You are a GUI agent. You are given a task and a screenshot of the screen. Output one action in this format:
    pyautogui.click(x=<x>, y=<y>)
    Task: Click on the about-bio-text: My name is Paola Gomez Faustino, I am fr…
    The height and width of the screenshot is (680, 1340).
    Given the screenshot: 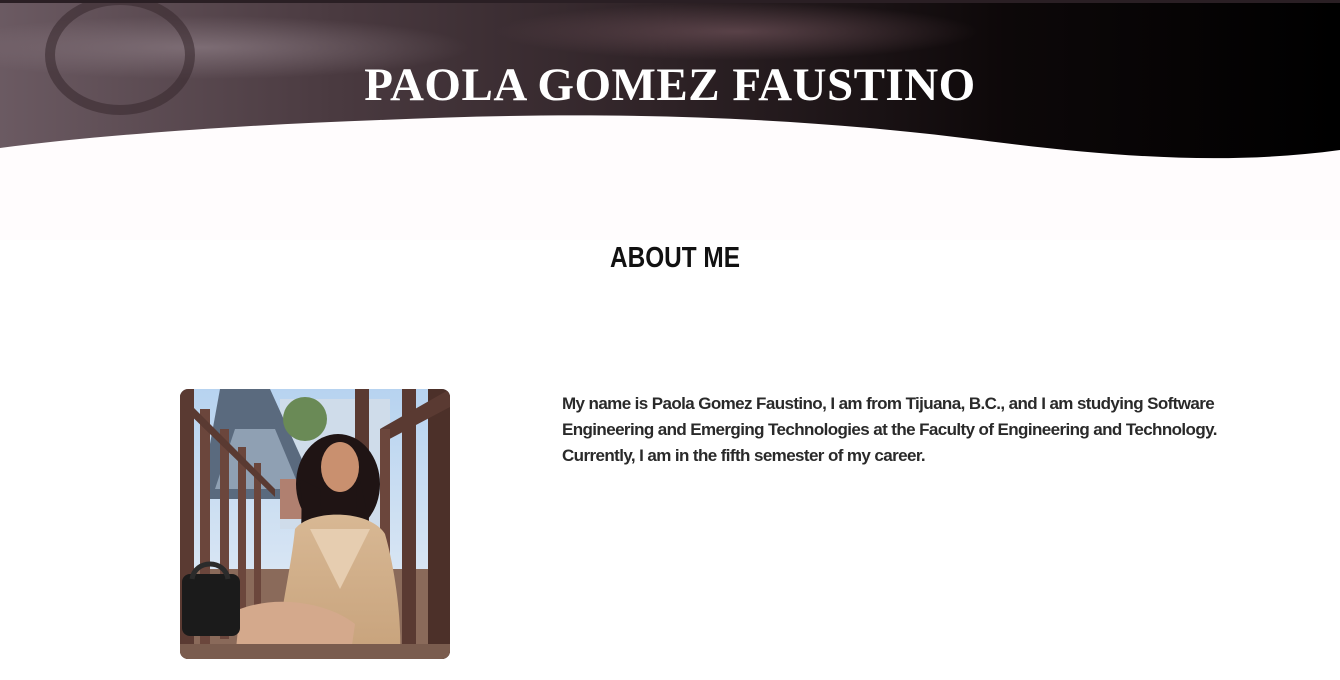 What is the action you would take?
    pyautogui.click(x=889, y=429)
    